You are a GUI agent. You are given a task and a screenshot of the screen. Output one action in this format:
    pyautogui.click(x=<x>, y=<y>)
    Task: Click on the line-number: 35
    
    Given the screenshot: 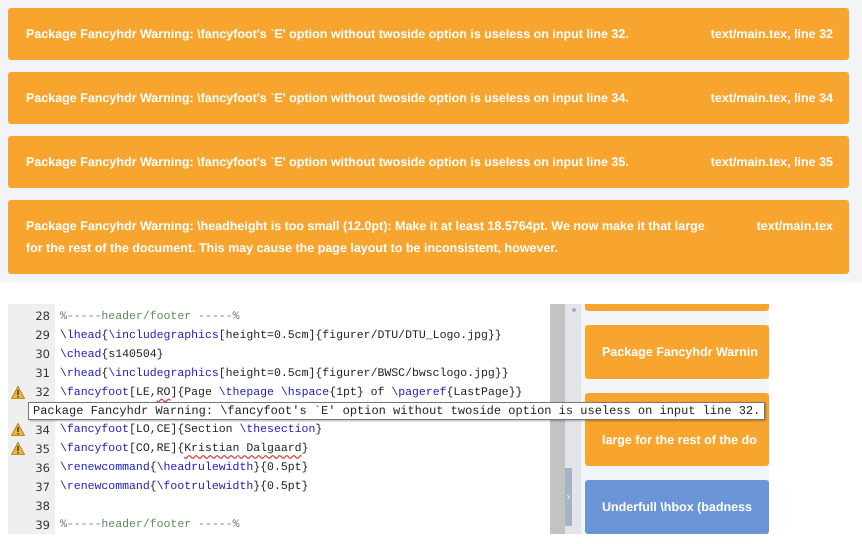 What is the action you would take?
    pyautogui.click(x=42, y=449)
    